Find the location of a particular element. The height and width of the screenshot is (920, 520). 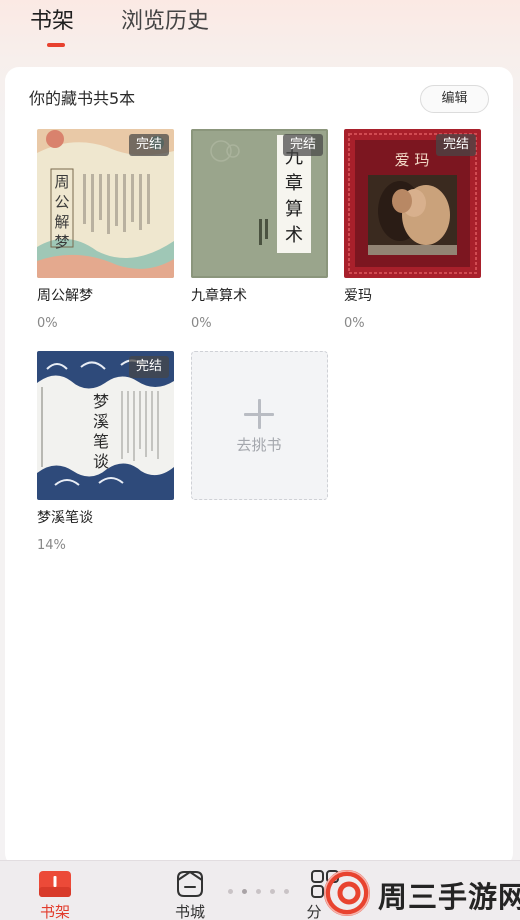

edit-button: 编辑 is located at coordinates (454, 99).